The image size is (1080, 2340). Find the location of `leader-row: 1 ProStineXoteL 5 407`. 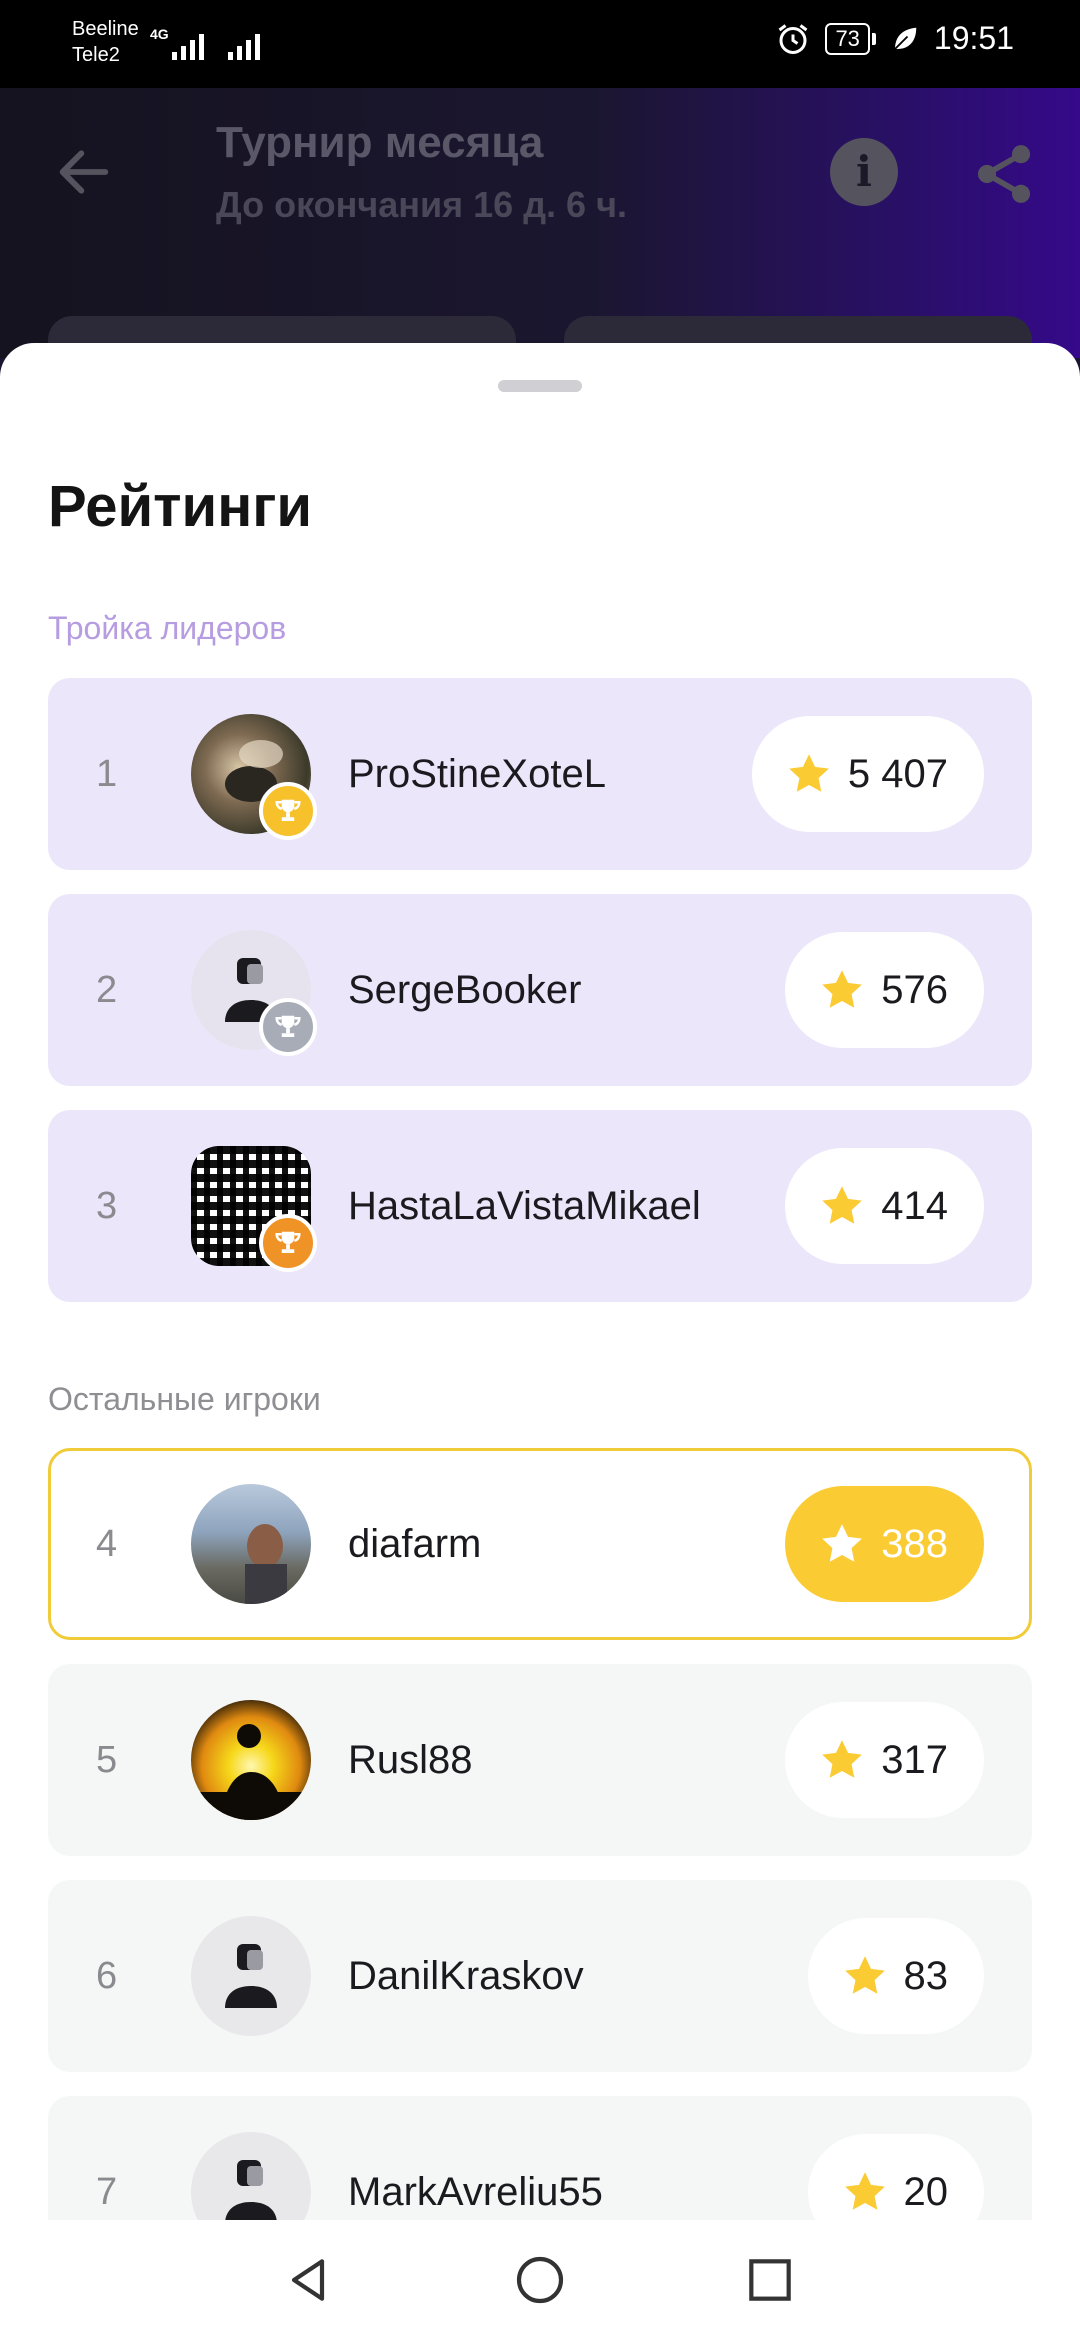

leader-row: 1 ProStineXoteL 5 407 is located at coordinates (540, 774).